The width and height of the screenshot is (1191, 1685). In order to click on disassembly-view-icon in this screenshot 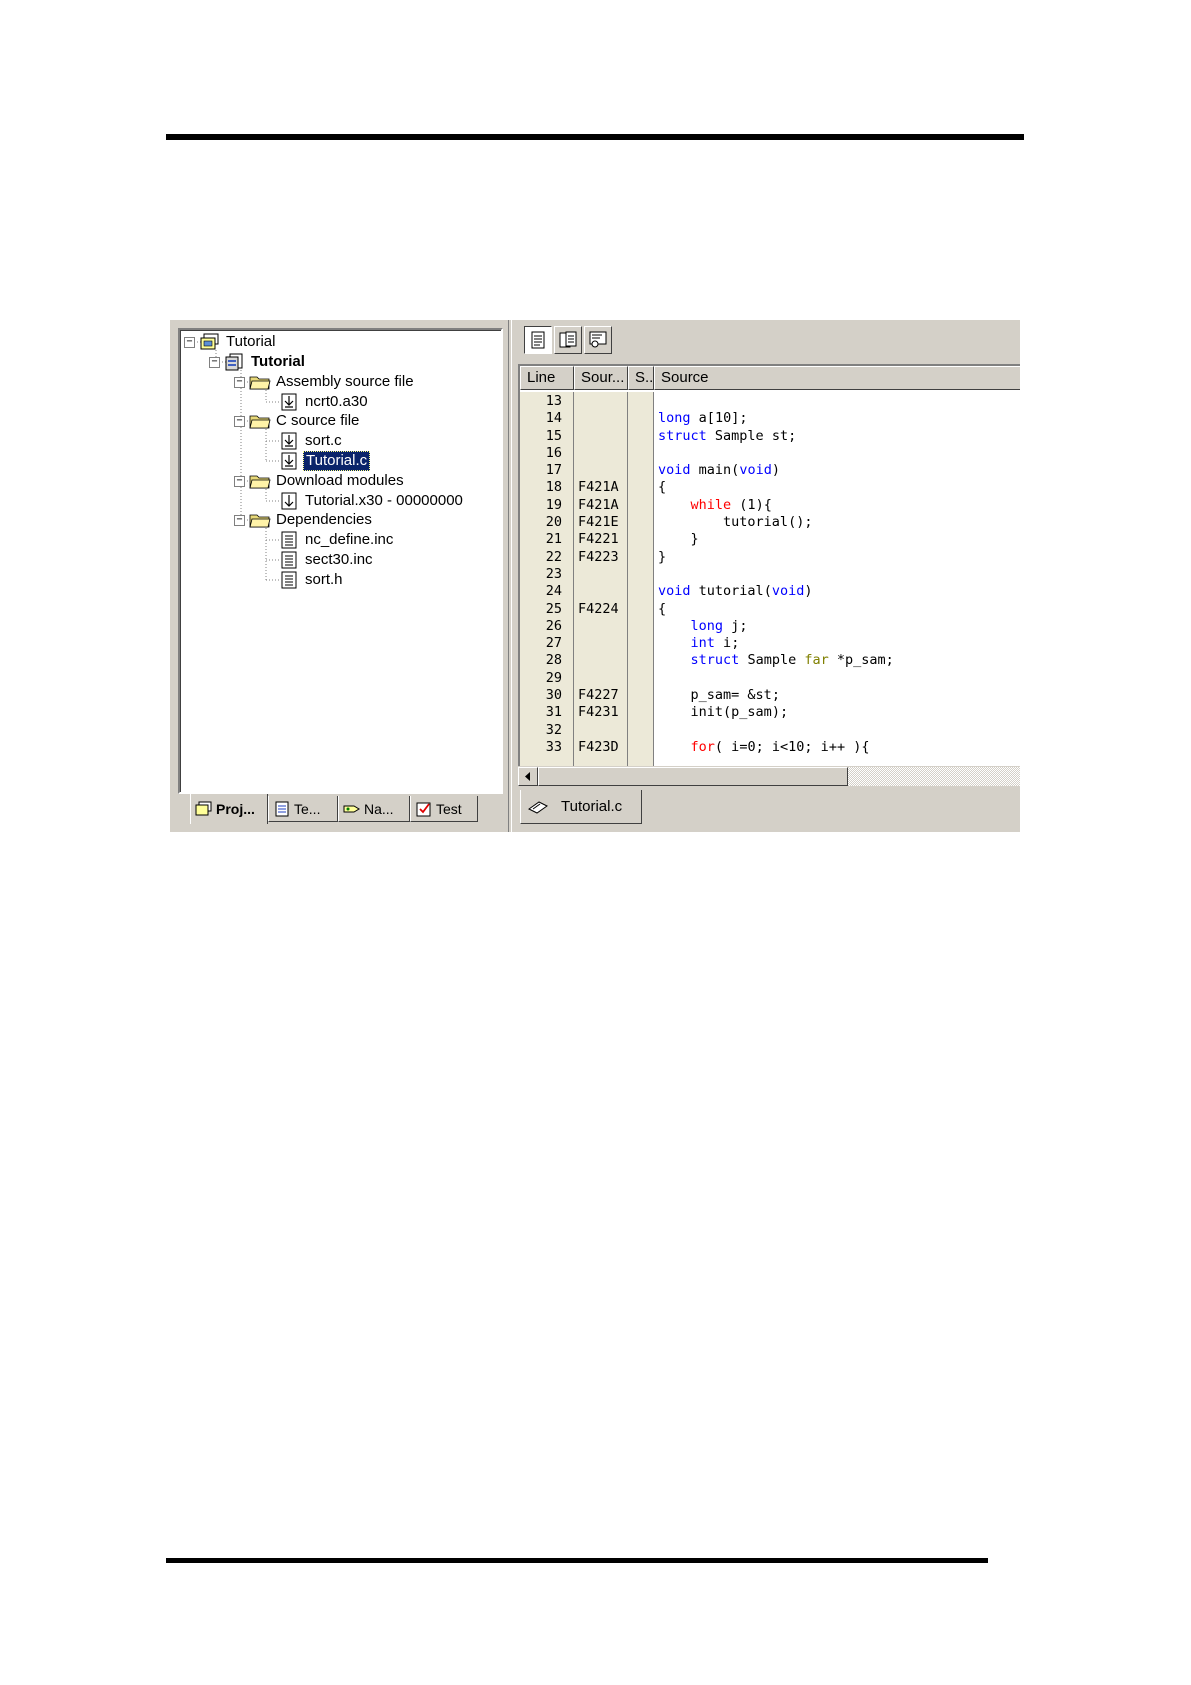, I will do `click(598, 339)`.